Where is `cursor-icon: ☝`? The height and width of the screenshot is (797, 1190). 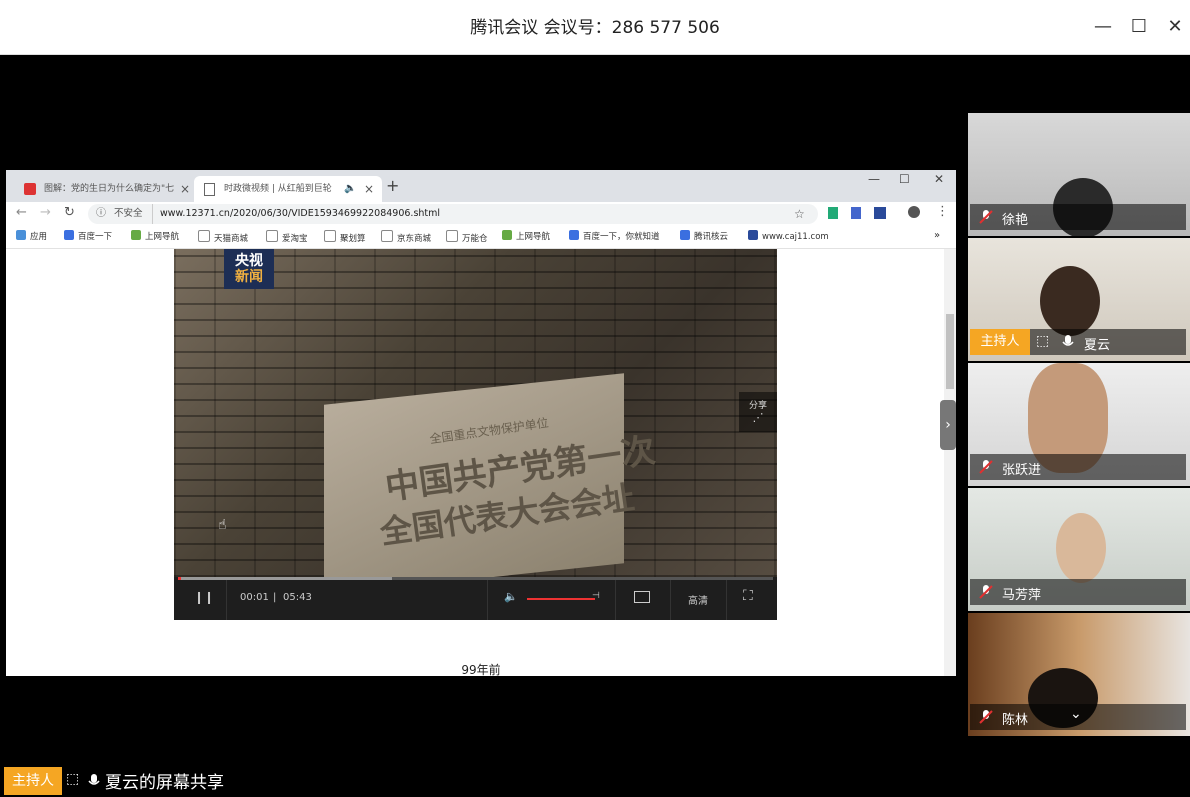 cursor-icon: ☝ is located at coordinates (222, 525).